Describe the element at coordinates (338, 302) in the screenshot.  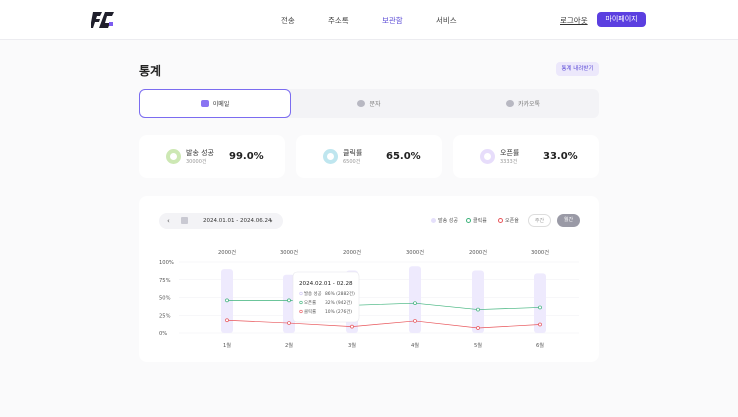
I see `tooltip-row-value: 32% (942건)` at that location.